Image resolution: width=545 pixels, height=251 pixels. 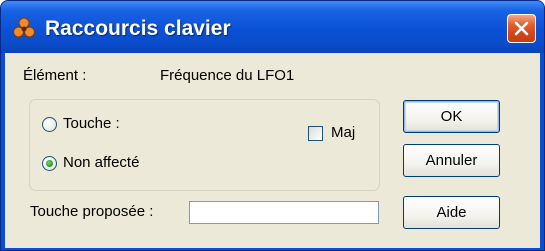 I want to click on element-value: Fréquence du LFO1, so click(x=227, y=75).